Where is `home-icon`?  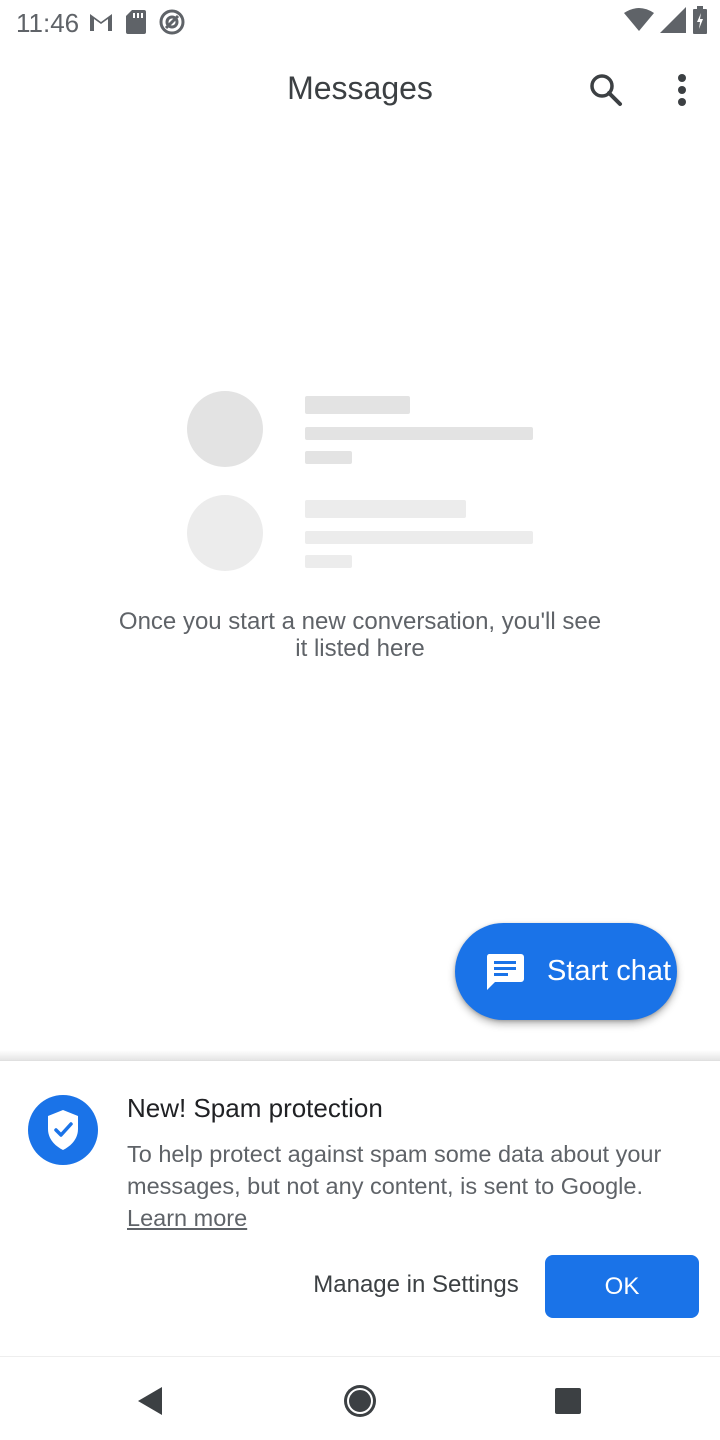 home-icon is located at coordinates (360, 1401).